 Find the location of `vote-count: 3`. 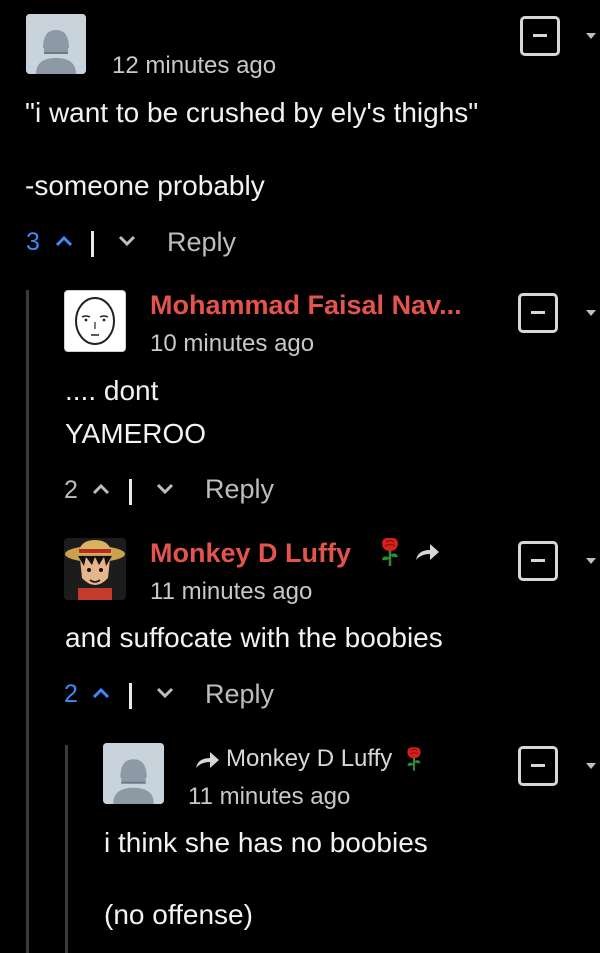

vote-count: 3 is located at coordinates (33, 242).